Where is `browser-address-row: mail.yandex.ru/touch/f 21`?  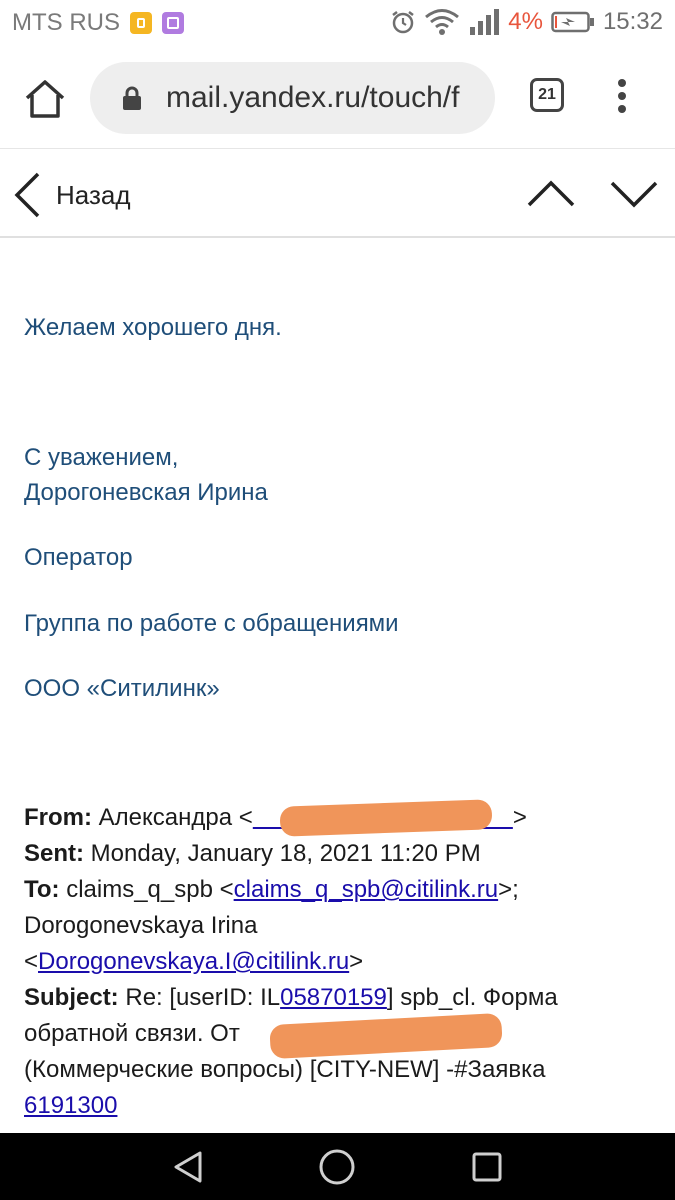
browser-address-row: mail.yandex.ru/touch/f 21 is located at coordinates (337, 98).